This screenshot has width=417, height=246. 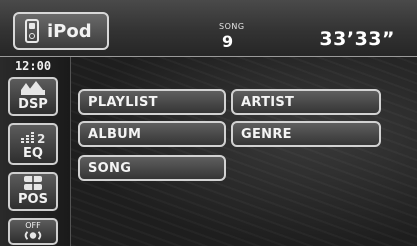 What do you see at coordinates (33, 96) in the screenshot?
I see `dsp-button: DSP` at bounding box center [33, 96].